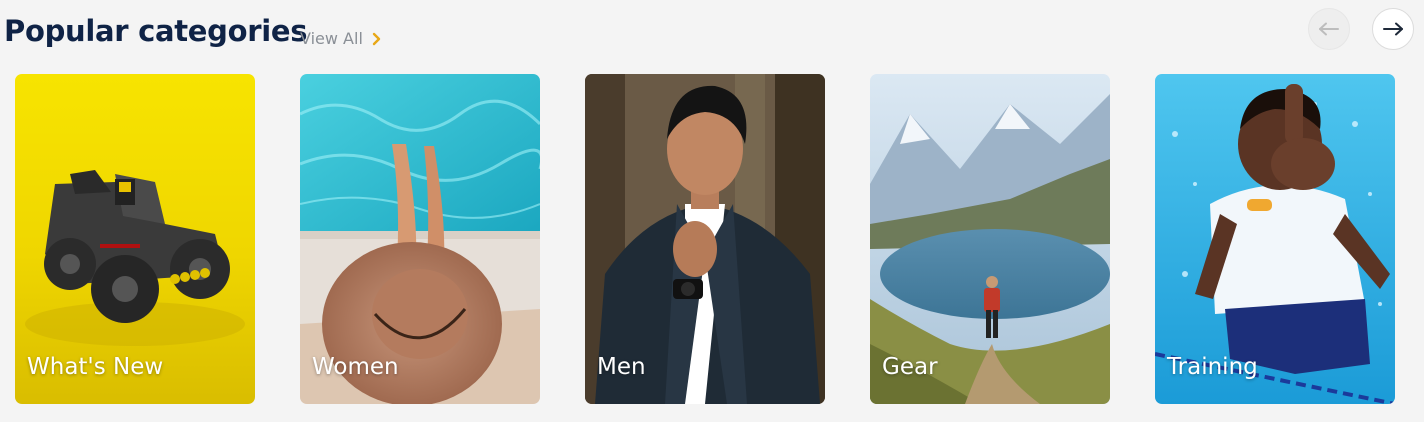  What do you see at coordinates (376, 38) in the screenshot?
I see `chevron-right-icon` at bounding box center [376, 38].